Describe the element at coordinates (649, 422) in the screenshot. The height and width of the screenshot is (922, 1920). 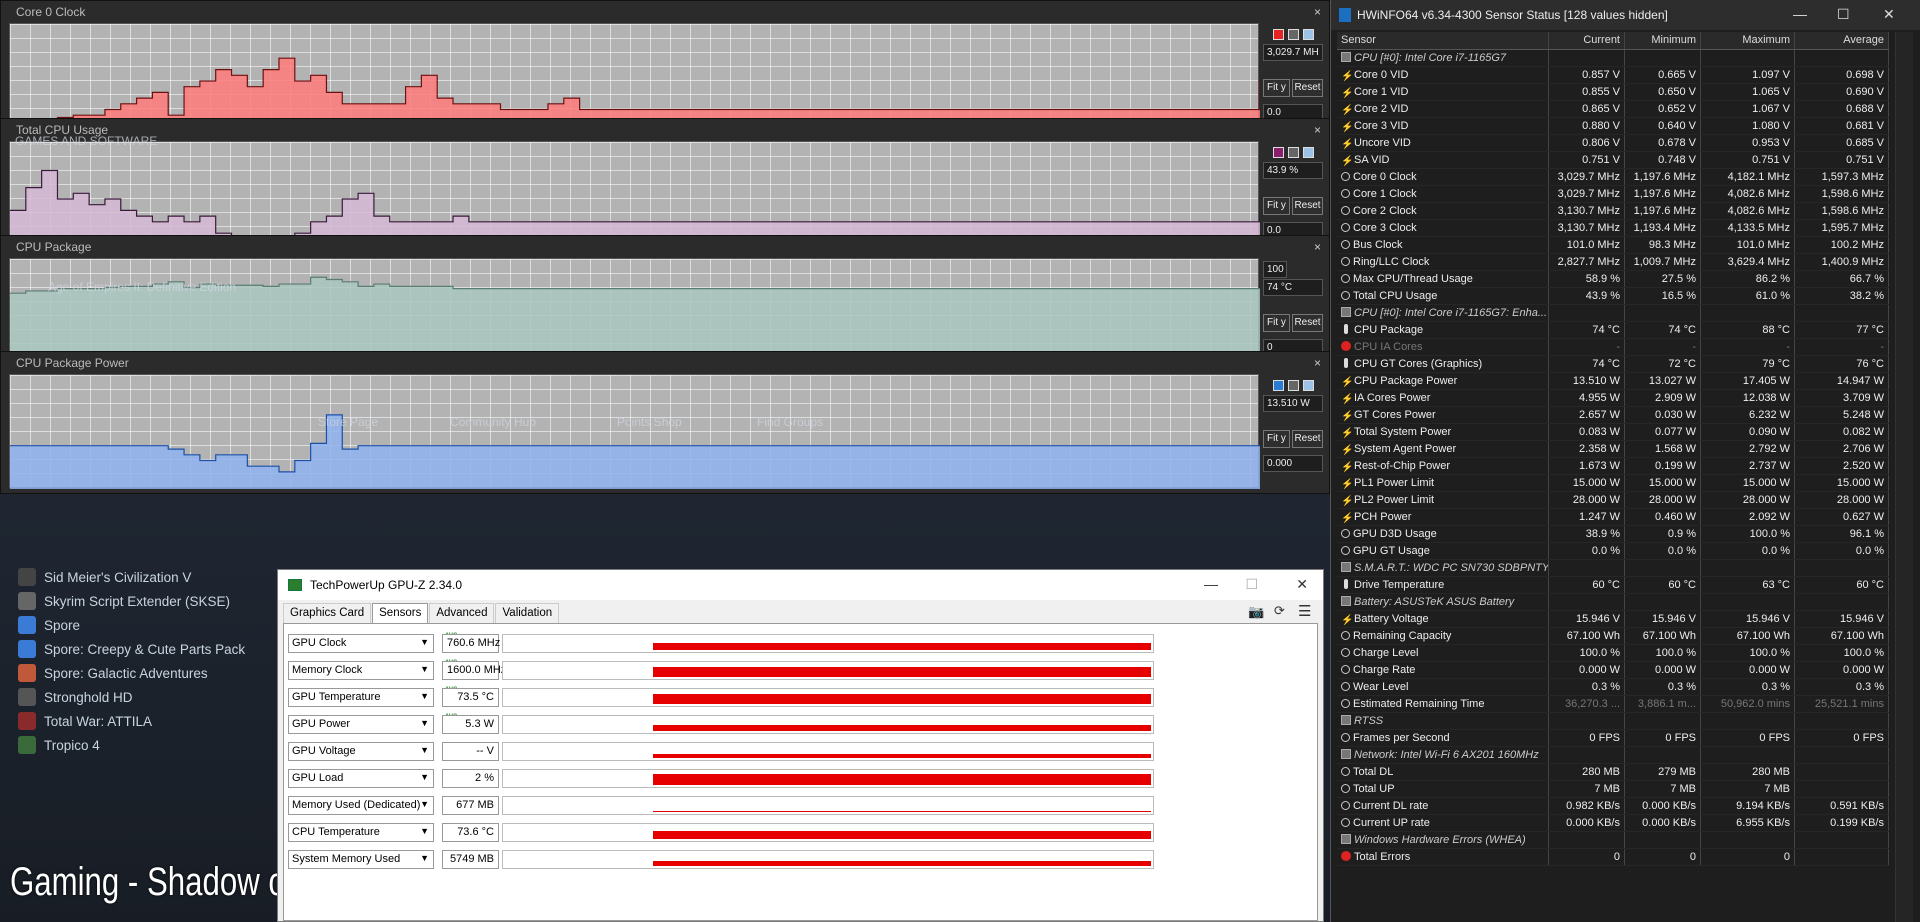
I see `steam-link-points: Points Shop` at that location.